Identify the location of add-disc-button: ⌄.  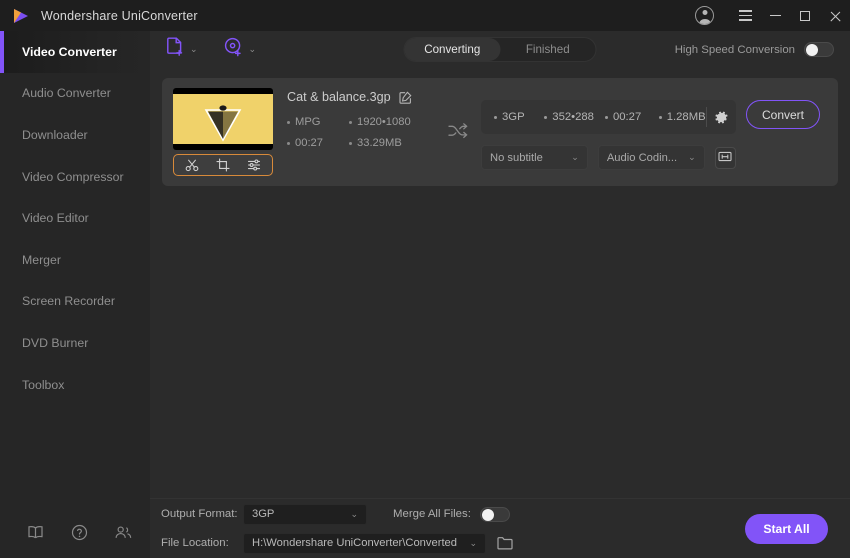
(240, 49).